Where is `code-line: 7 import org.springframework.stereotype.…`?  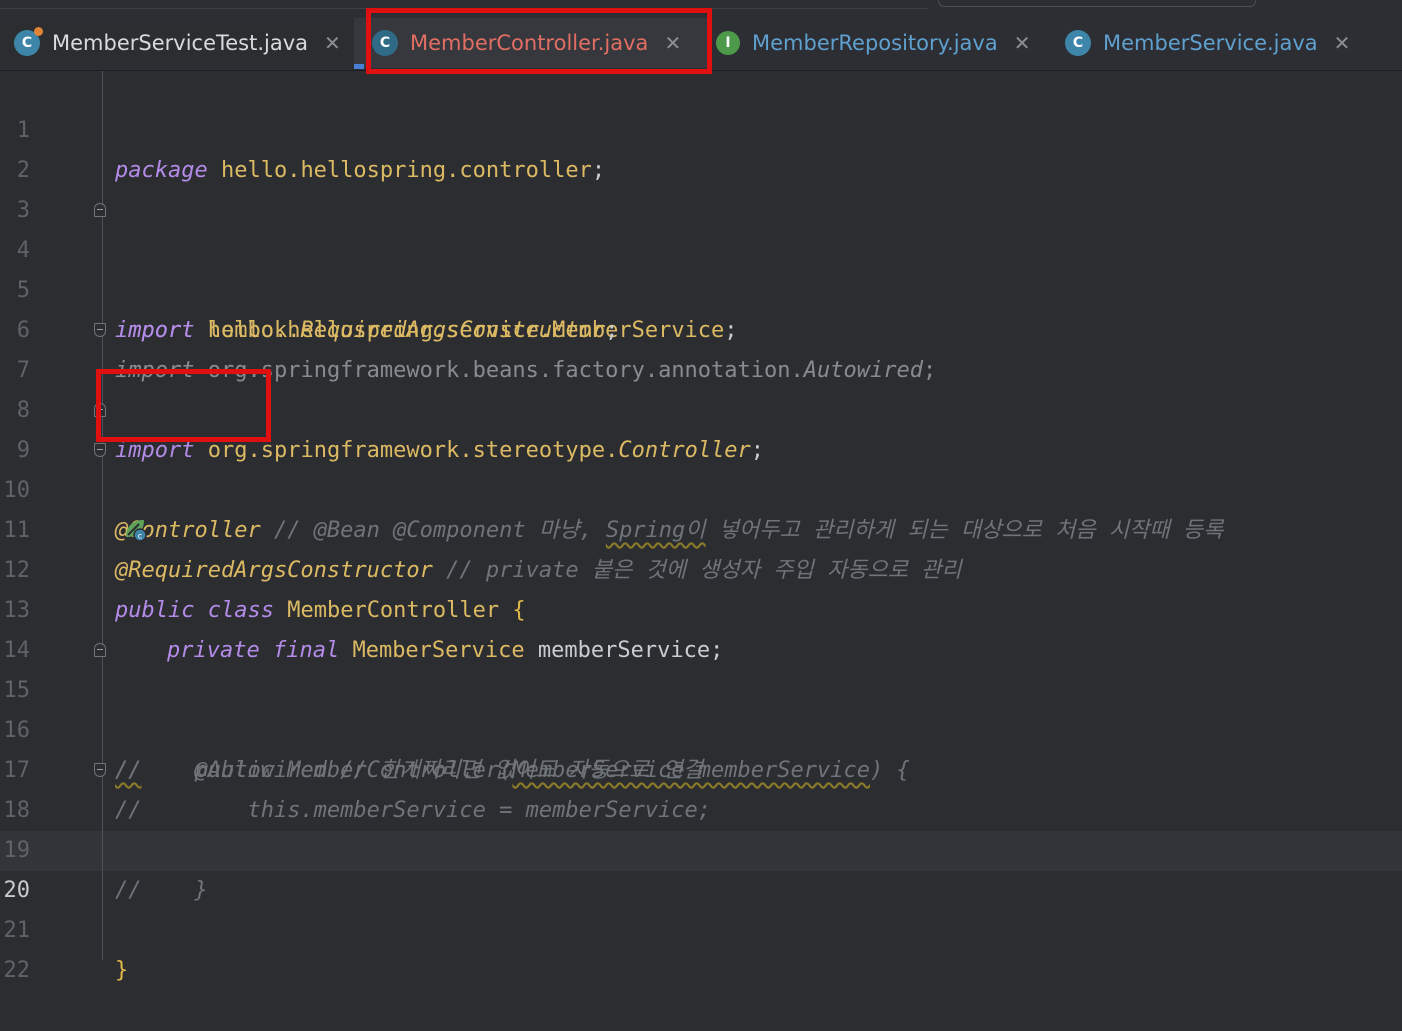
code-line: 7 import org.springframework.stereotype.… is located at coordinates (701, 387).